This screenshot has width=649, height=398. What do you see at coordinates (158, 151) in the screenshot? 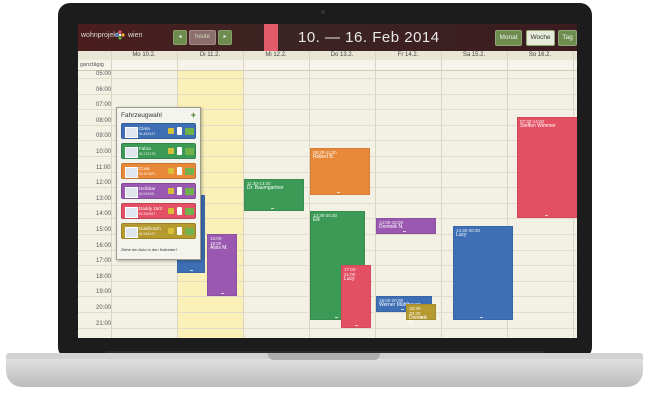
I see `vehicle-card: Fahra W-17217S` at bounding box center [158, 151].